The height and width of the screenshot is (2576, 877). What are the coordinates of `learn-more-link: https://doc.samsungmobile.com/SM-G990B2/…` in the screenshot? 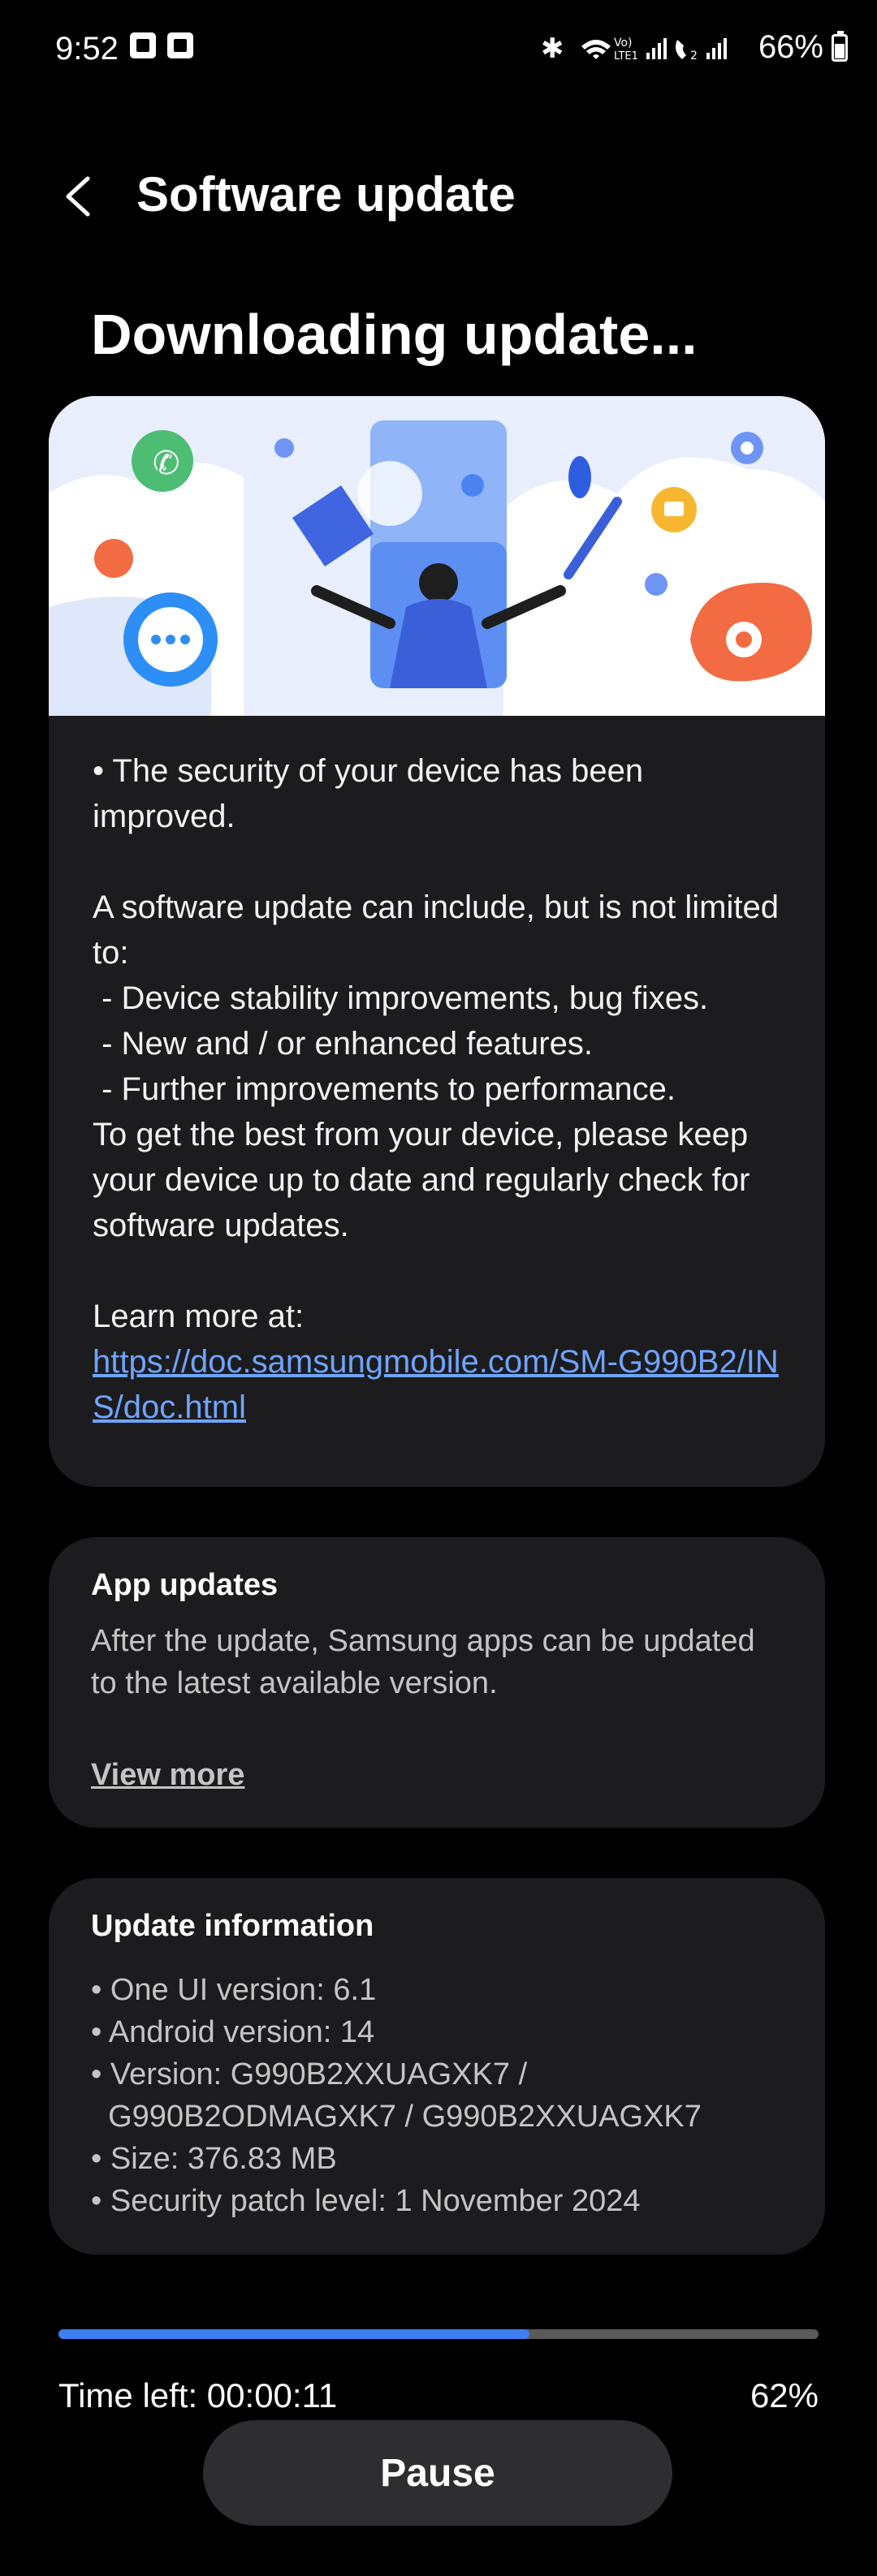 It's located at (436, 1385).